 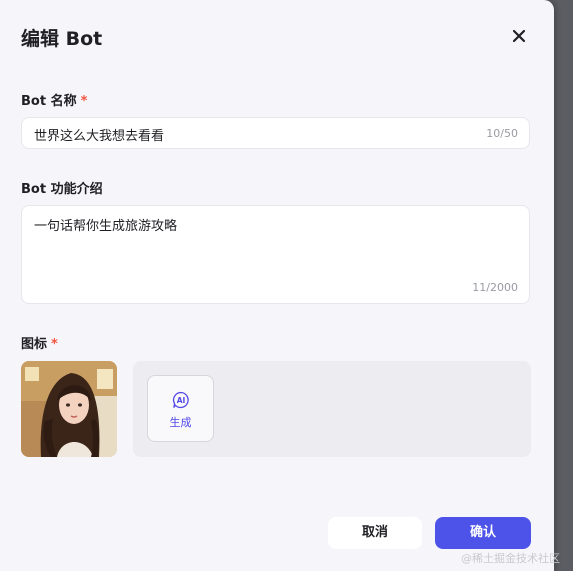 What do you see at coordinates (62, 39) in the screenshot?
I see `dialog-title: 编辑 Bot` at bounding box center [62, 39].